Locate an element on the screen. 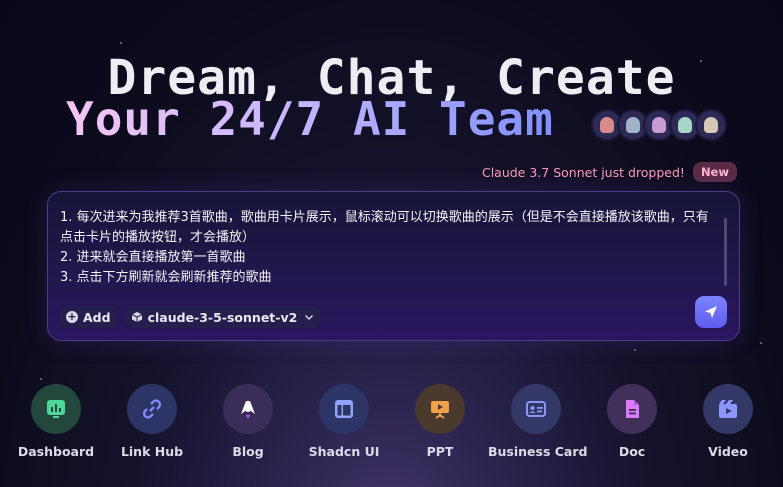 Image resolution: width=783 pixels, height=487 pixels. cube-icon is located at coordinates (136, 317).